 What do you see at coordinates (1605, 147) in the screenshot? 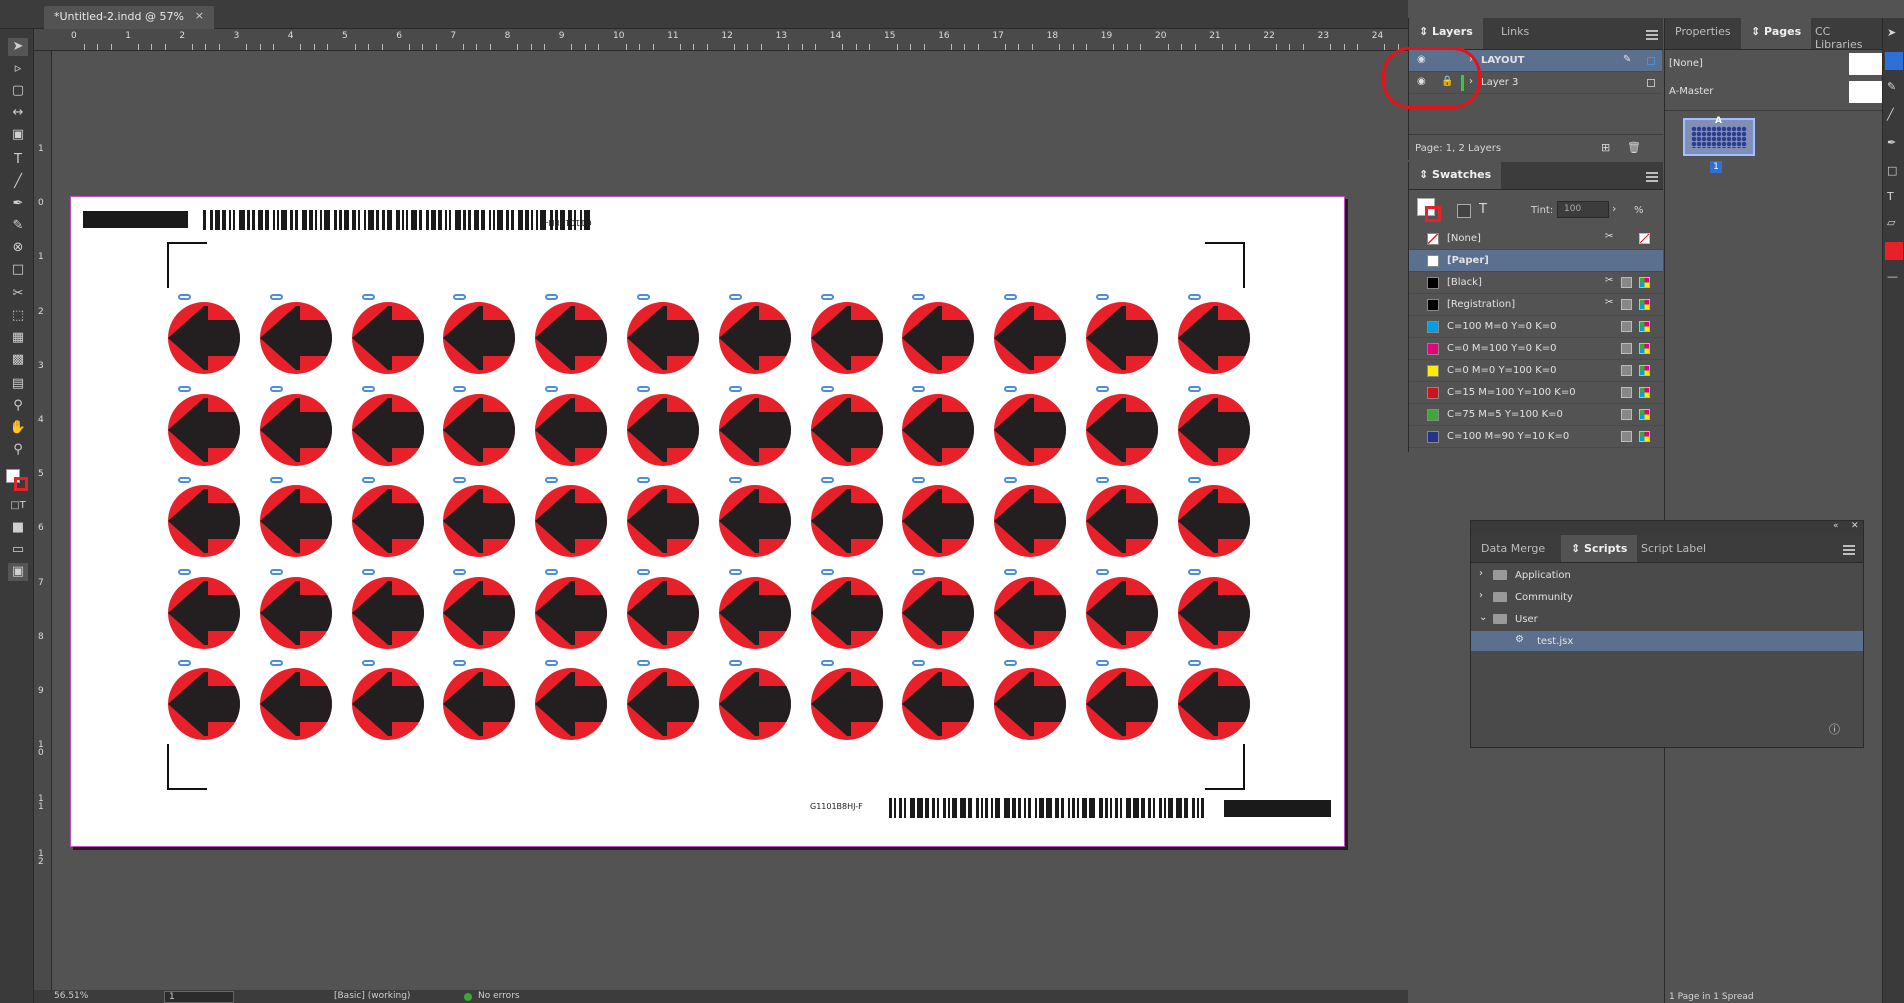
I see `new-layer-icon: ⊞` at bounding box center [1605, 147].